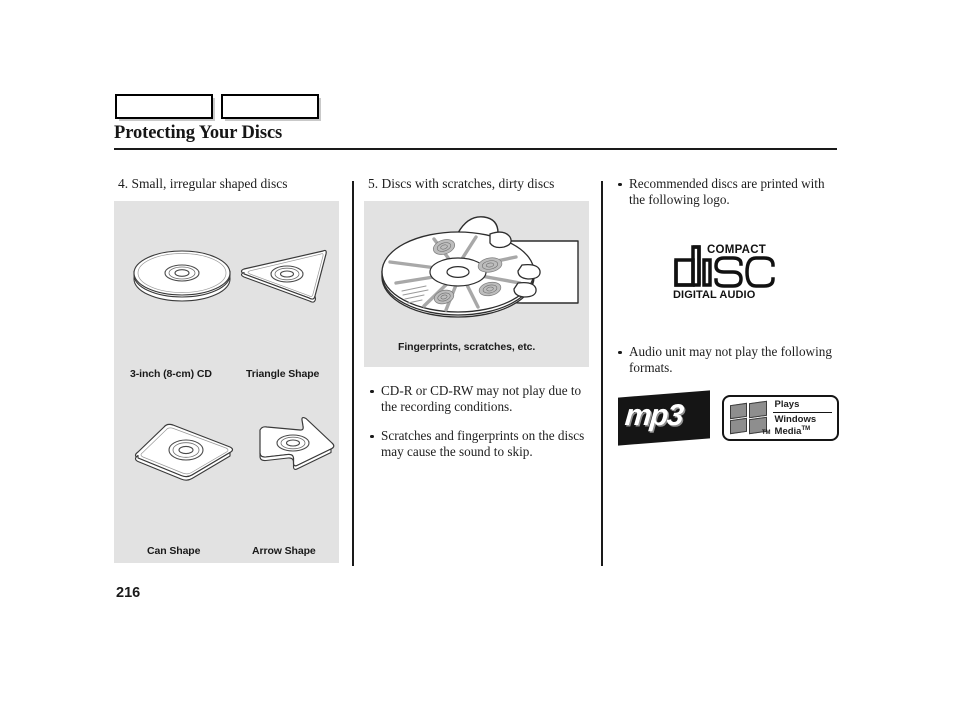 The height and width of the screenshot is (710, 954). What do you see at coordinates (461, 183) in the screenshot?
I see `middle-column-heading: 5. Discs with scratches, dirty discs` at bounding box center [461, 183].